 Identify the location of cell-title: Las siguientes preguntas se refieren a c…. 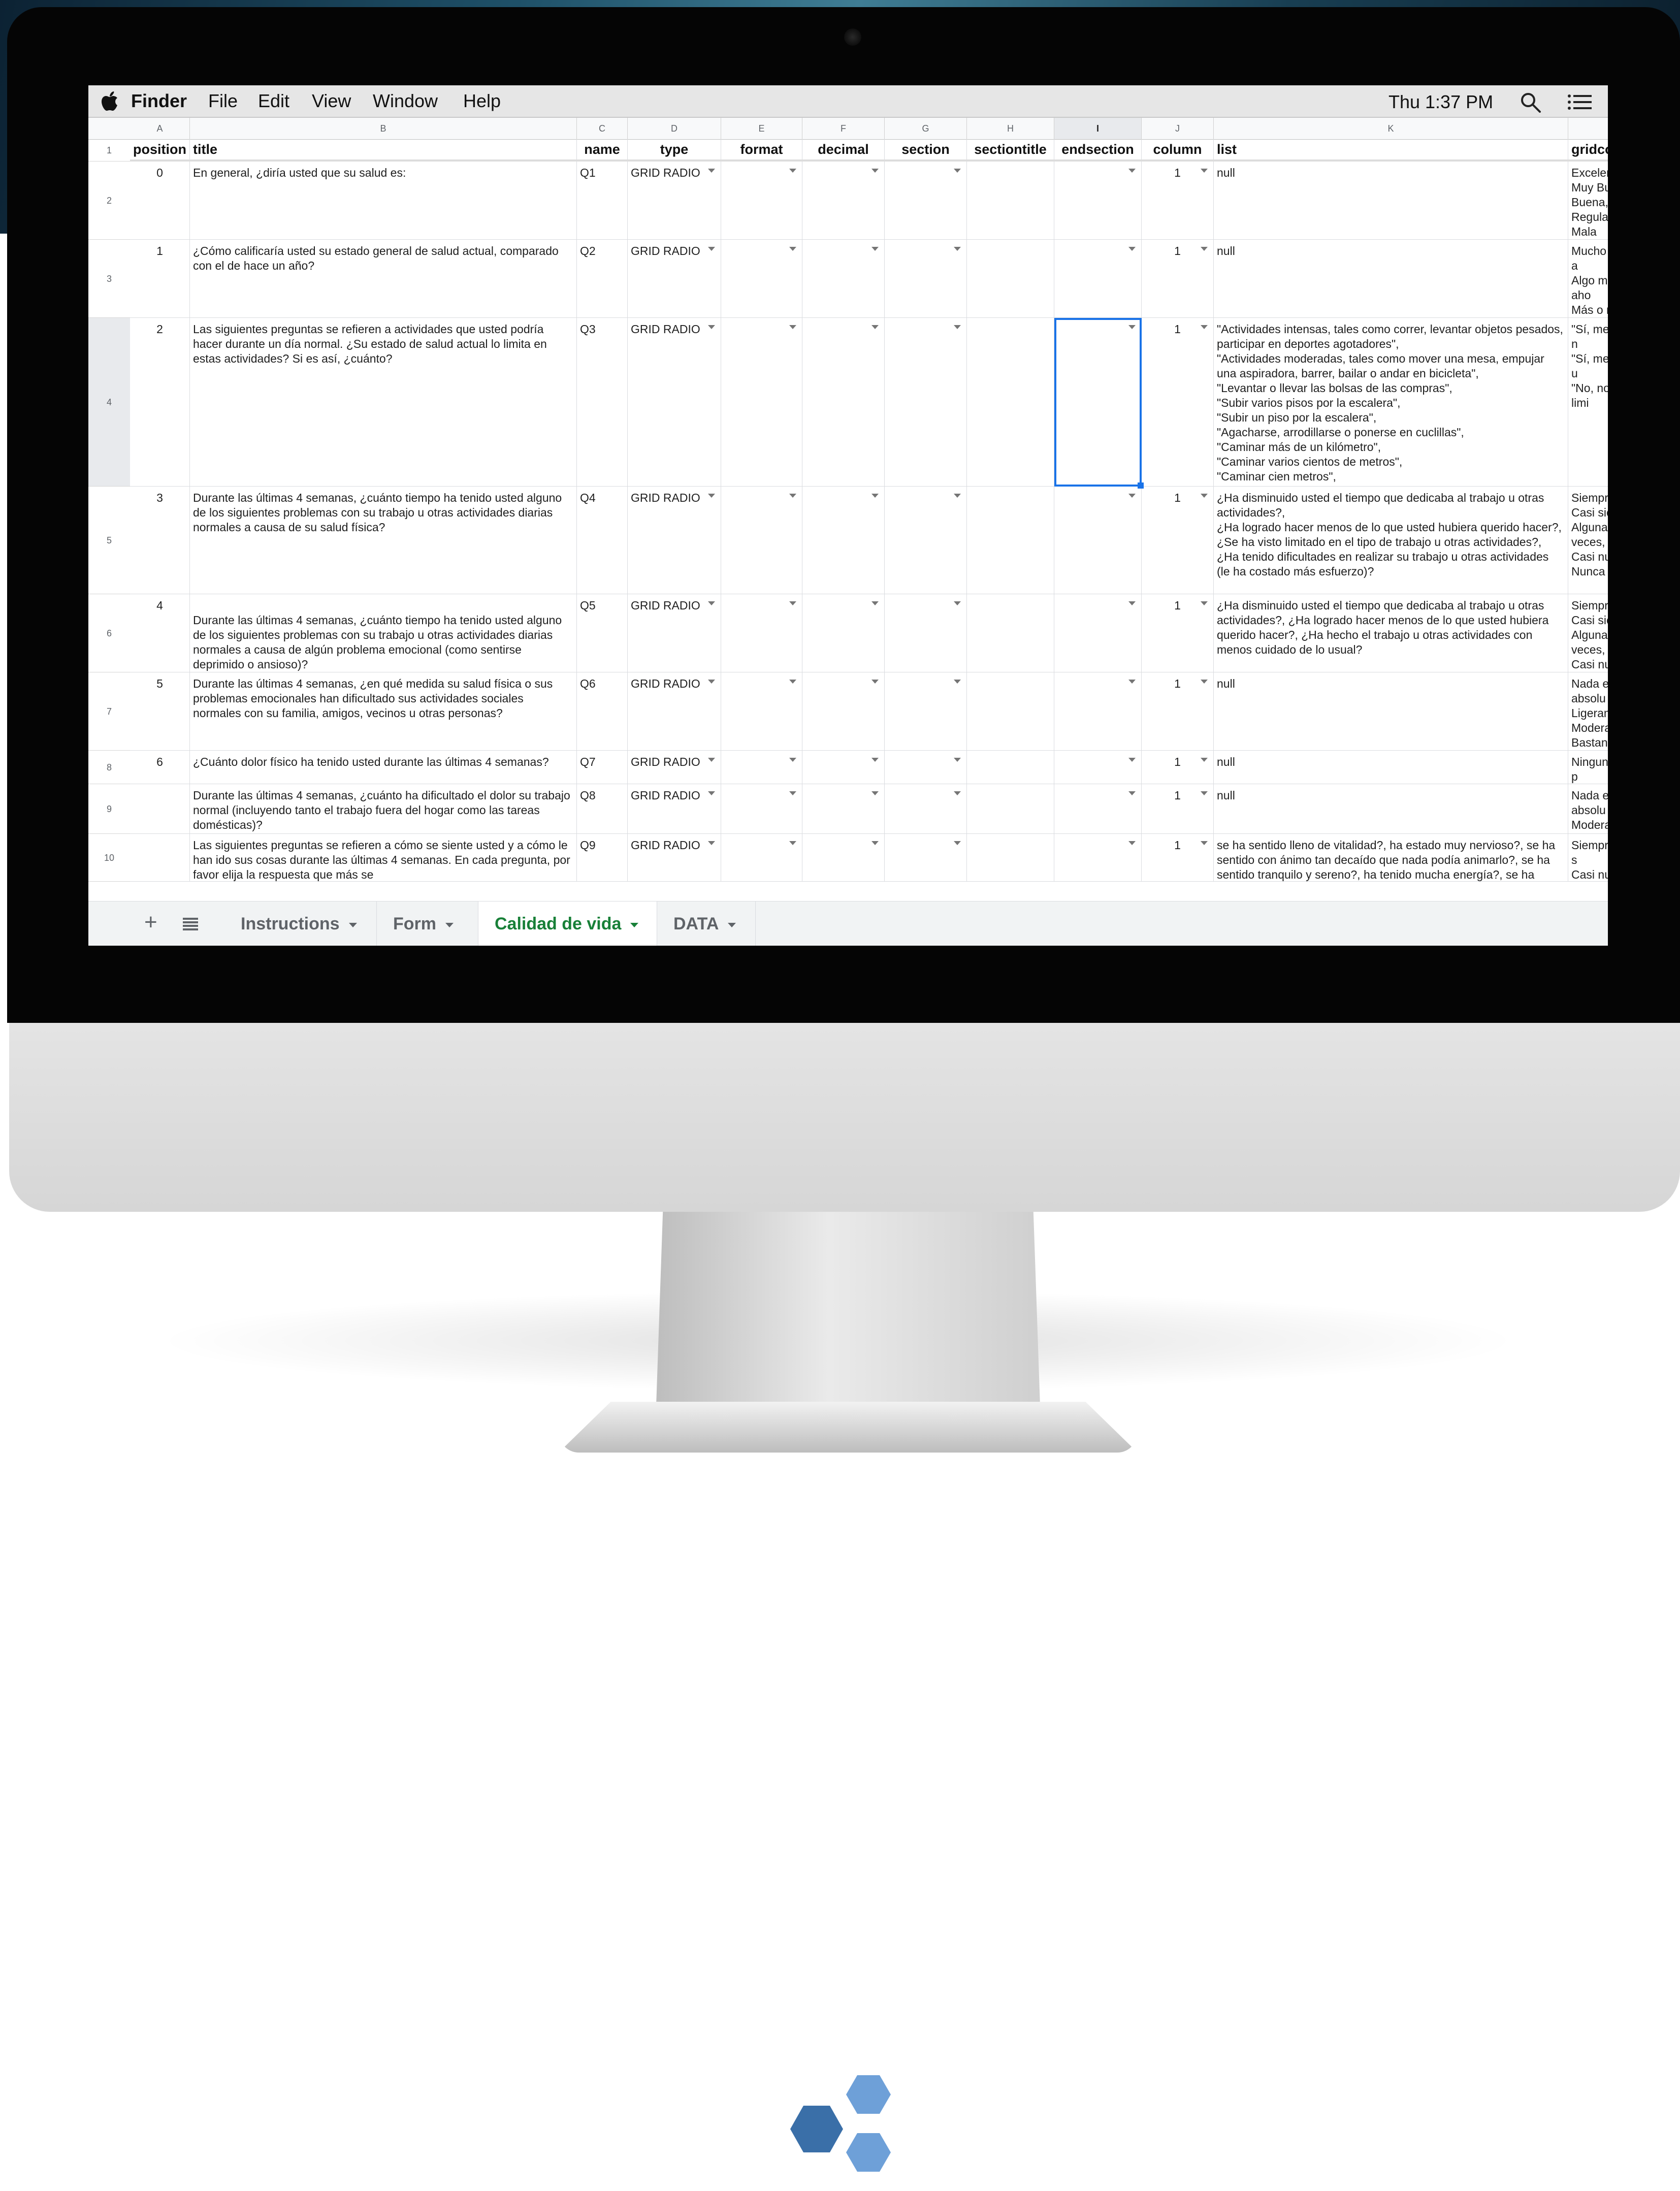
(383, 858).